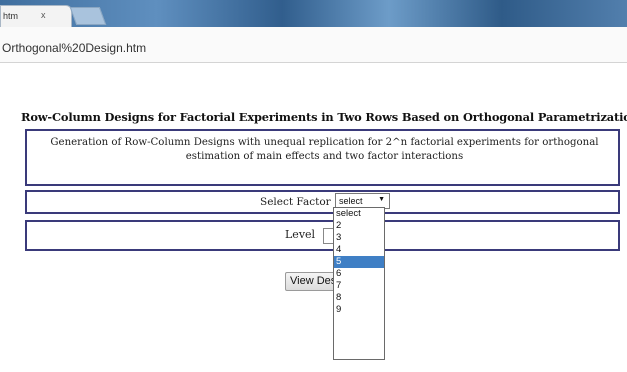 This screenshot has width=627, height=372. I want to click on dropdown-option: 9, so click(359, 310).